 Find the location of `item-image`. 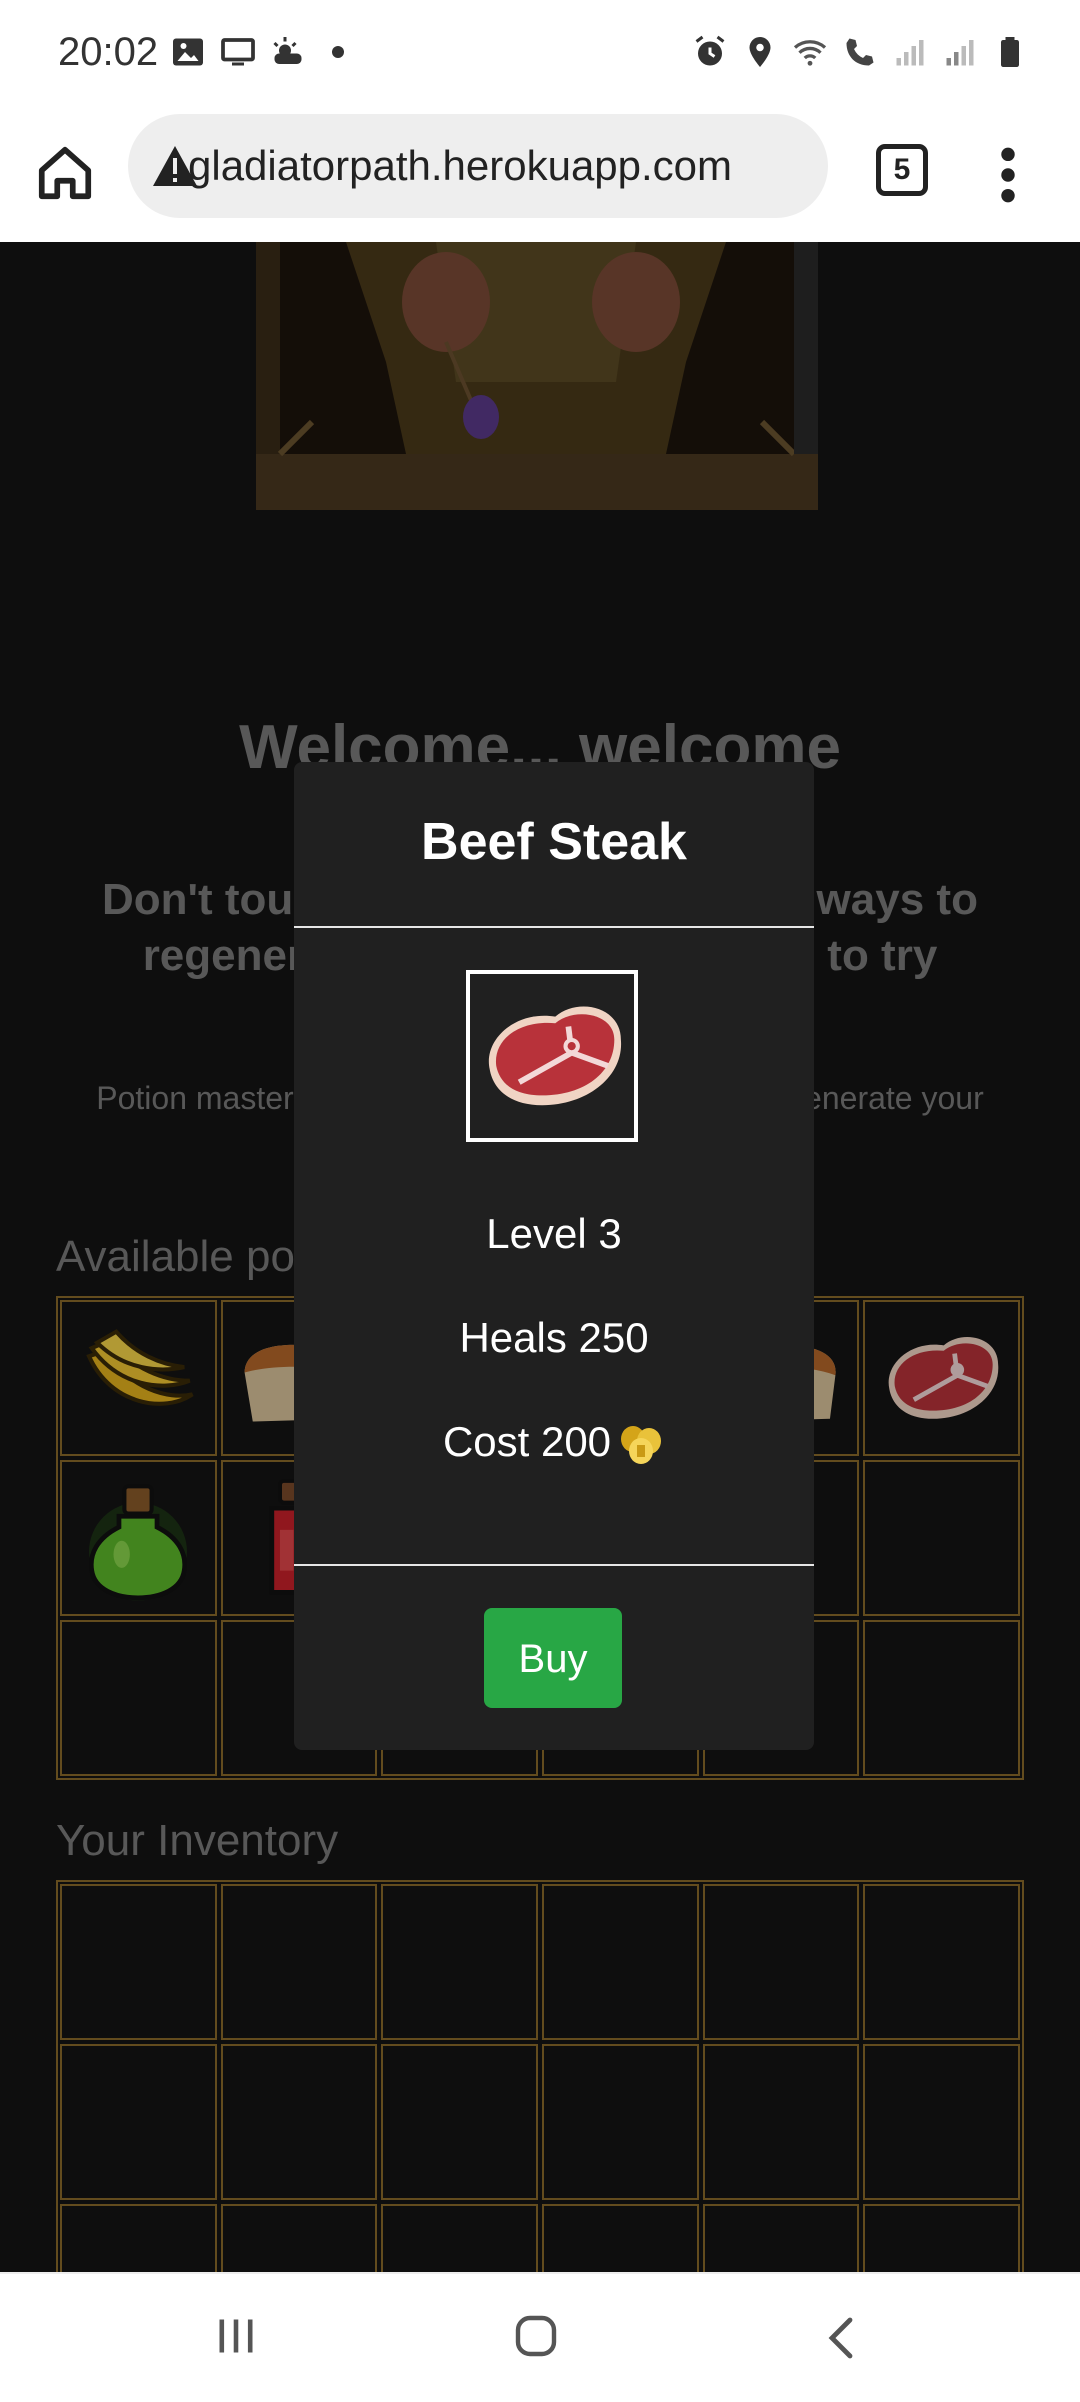

item-image is located at coordinates (552, 1056).